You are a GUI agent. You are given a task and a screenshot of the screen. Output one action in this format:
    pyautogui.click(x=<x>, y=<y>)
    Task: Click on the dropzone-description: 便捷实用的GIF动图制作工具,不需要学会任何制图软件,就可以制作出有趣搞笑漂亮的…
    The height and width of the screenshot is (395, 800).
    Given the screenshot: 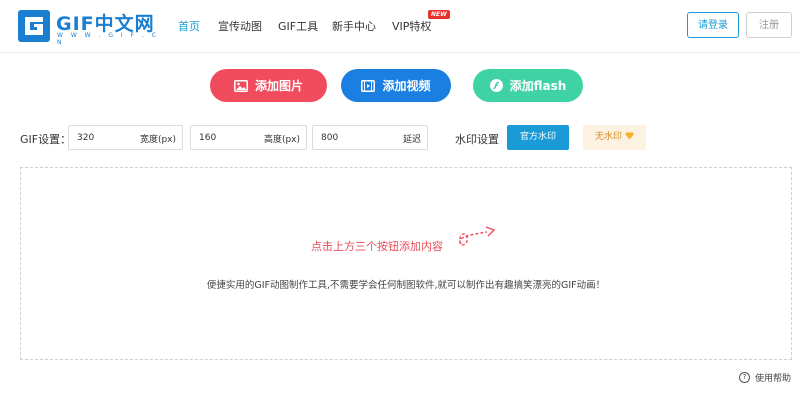 What is the action you would take?
    pyautogui.click(x=406, y=285)
    